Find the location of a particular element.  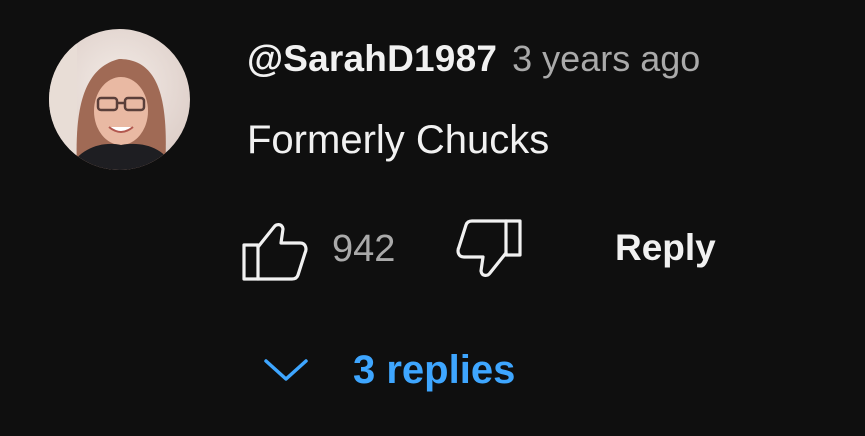

comment-actions: 942 Reply is located at coordinates (520, 250).